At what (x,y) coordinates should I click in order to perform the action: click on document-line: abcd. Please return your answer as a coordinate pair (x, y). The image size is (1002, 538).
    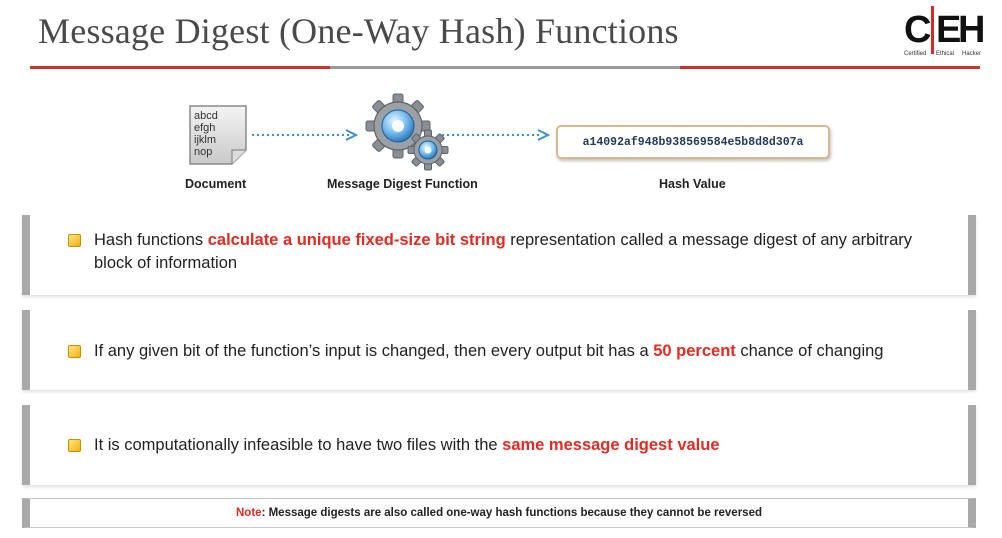
    Looking at the image, I should click on (206, 116).